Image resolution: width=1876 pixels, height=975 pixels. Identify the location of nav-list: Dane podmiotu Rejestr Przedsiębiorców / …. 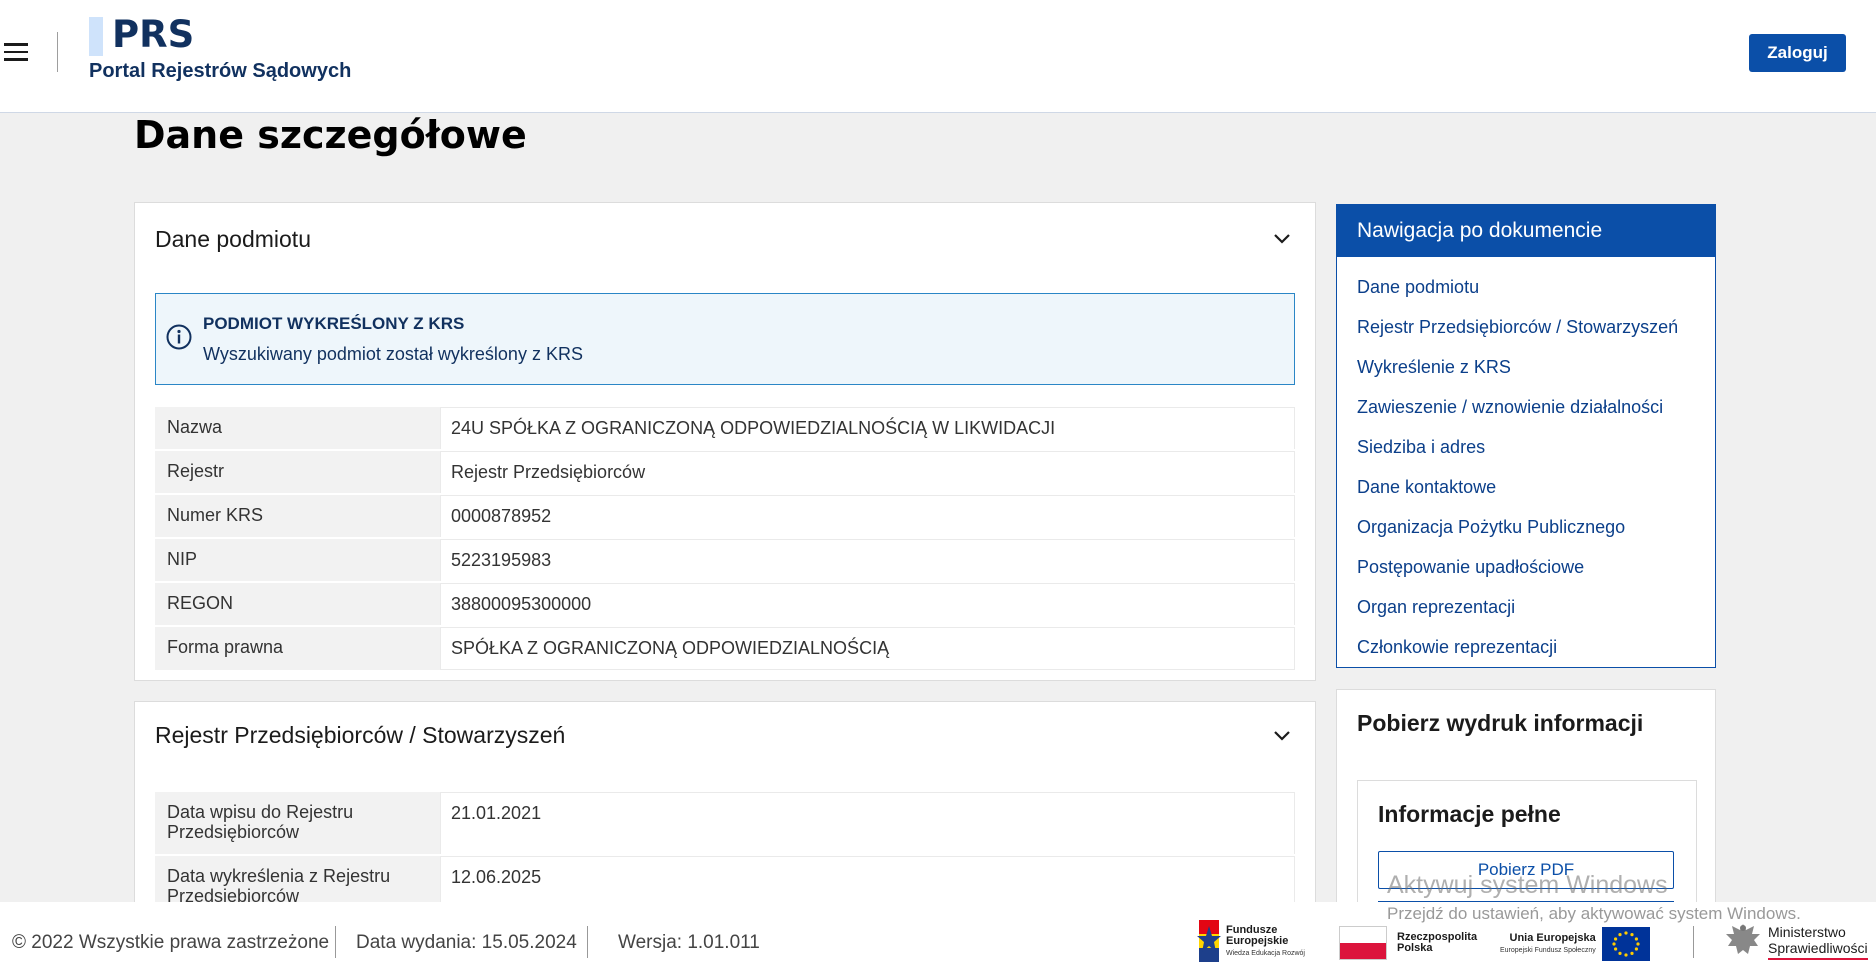
(1526, 462).